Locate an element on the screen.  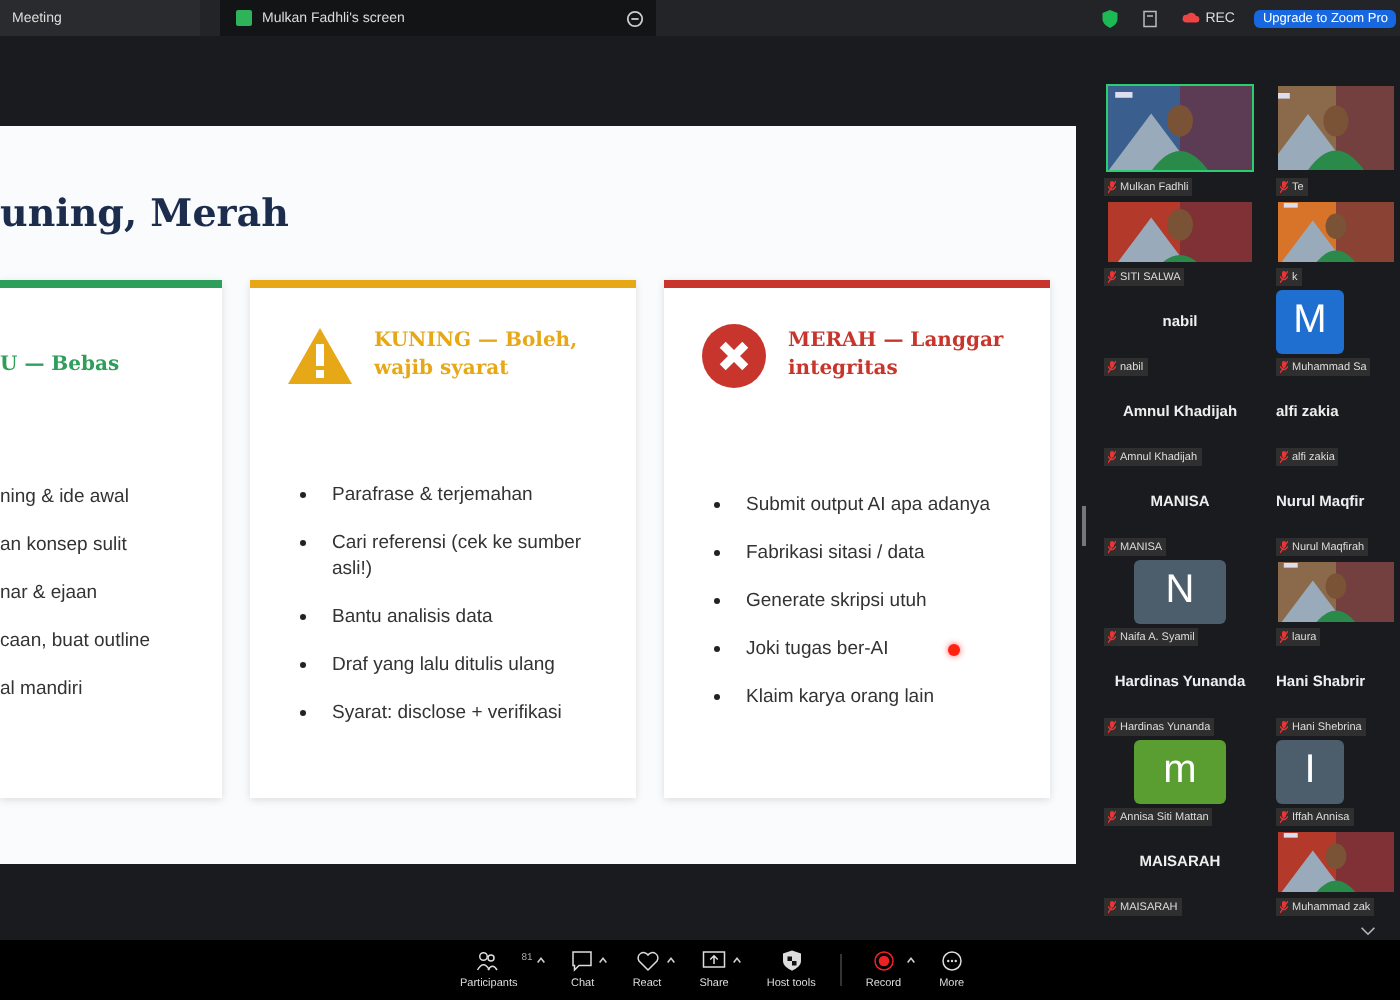
bullet-item: an konsep sulit is located at coordinates (64, 545).